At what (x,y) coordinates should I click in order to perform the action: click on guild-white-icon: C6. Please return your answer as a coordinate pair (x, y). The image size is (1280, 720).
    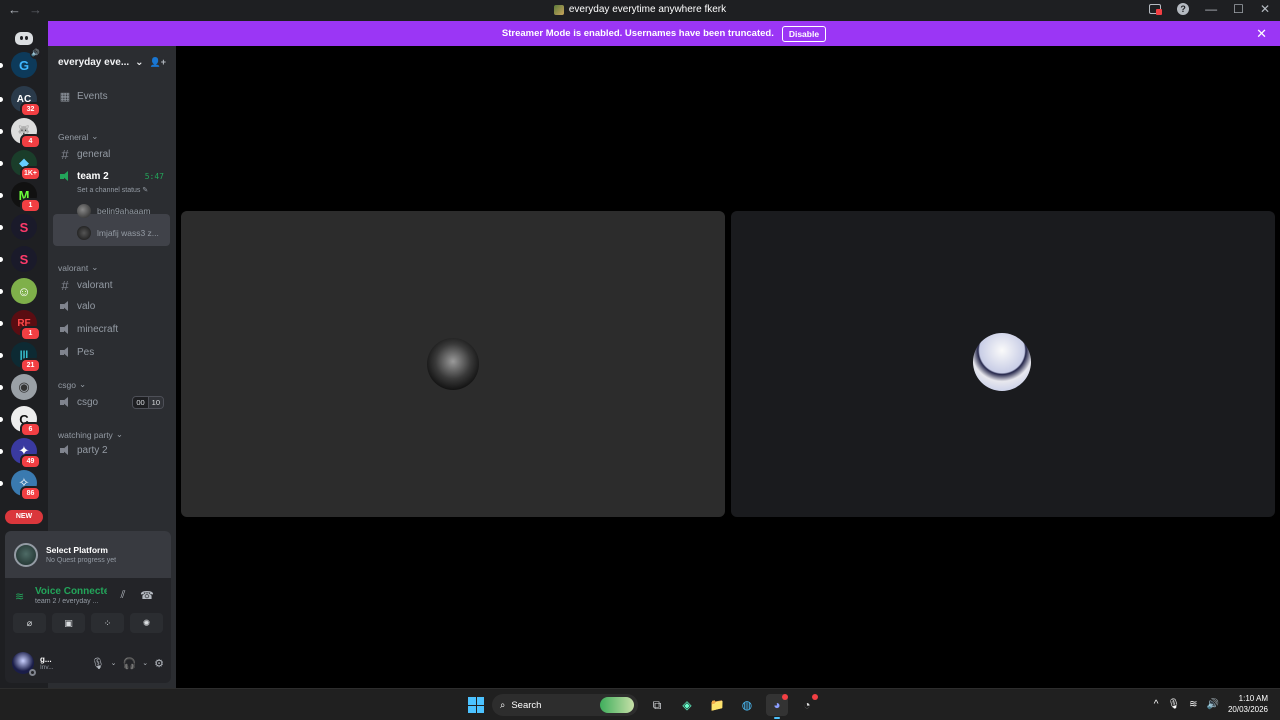
    Looking at the image, I should click on (20, 421).